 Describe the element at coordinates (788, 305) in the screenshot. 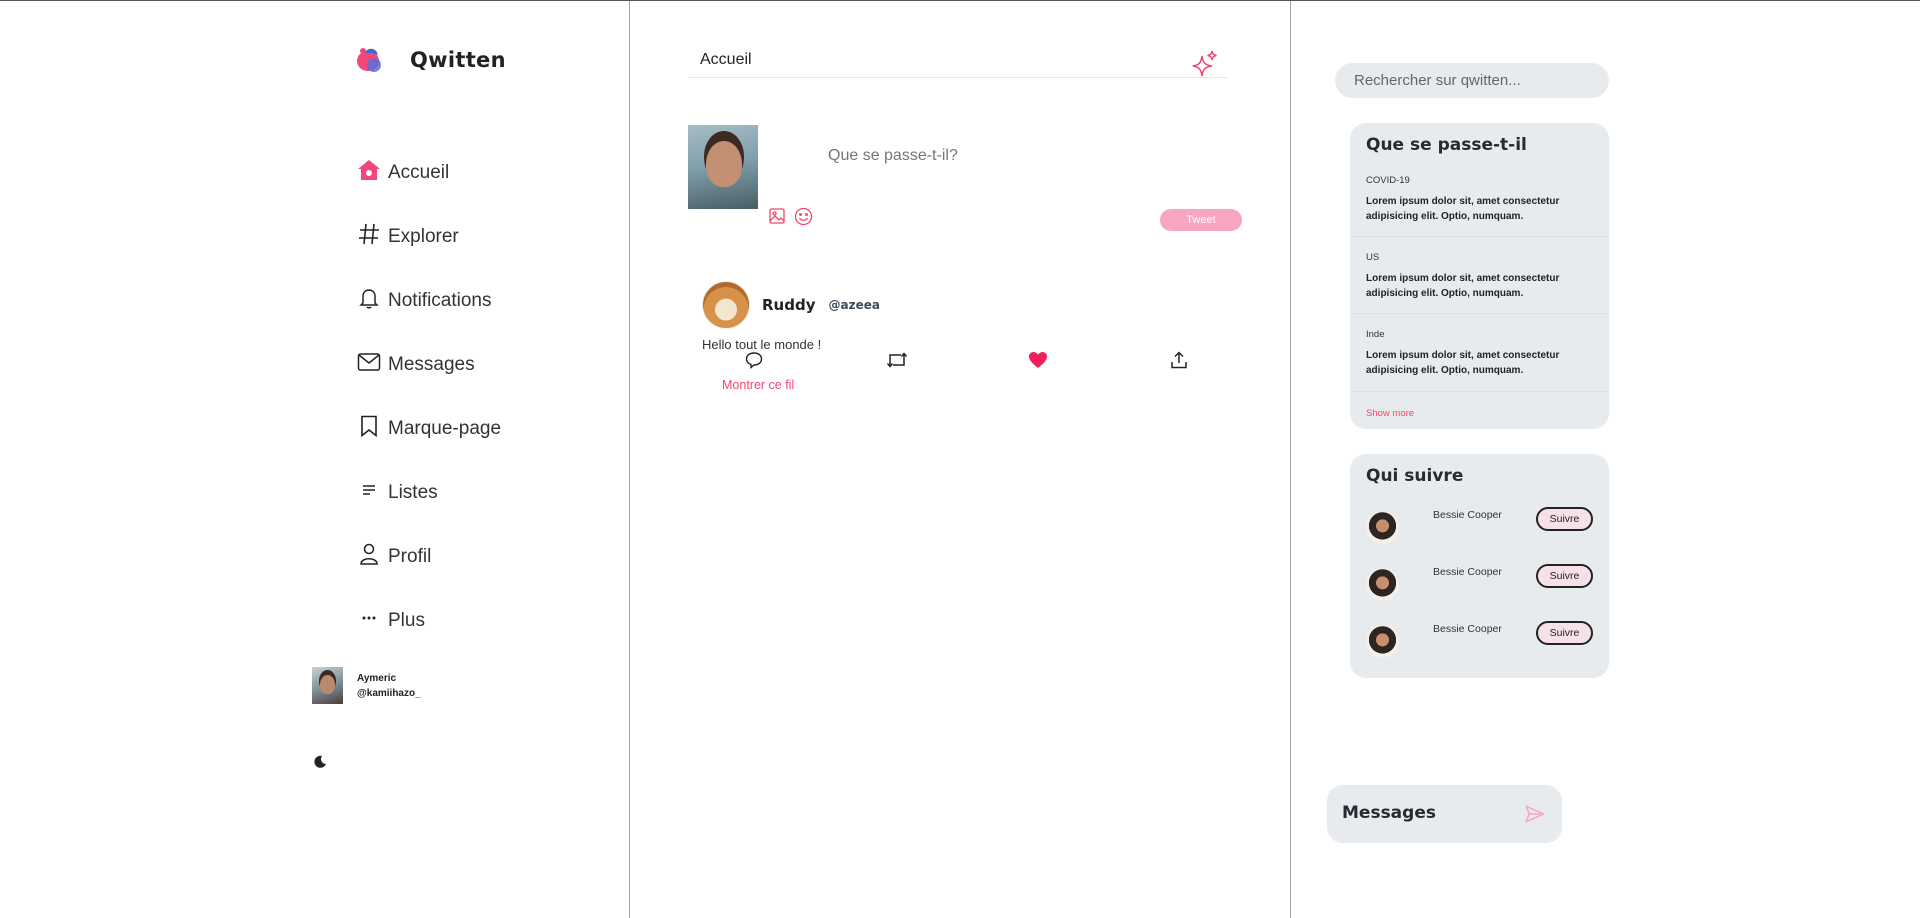

I see `tweet-author-name: Ruddy` at that location.